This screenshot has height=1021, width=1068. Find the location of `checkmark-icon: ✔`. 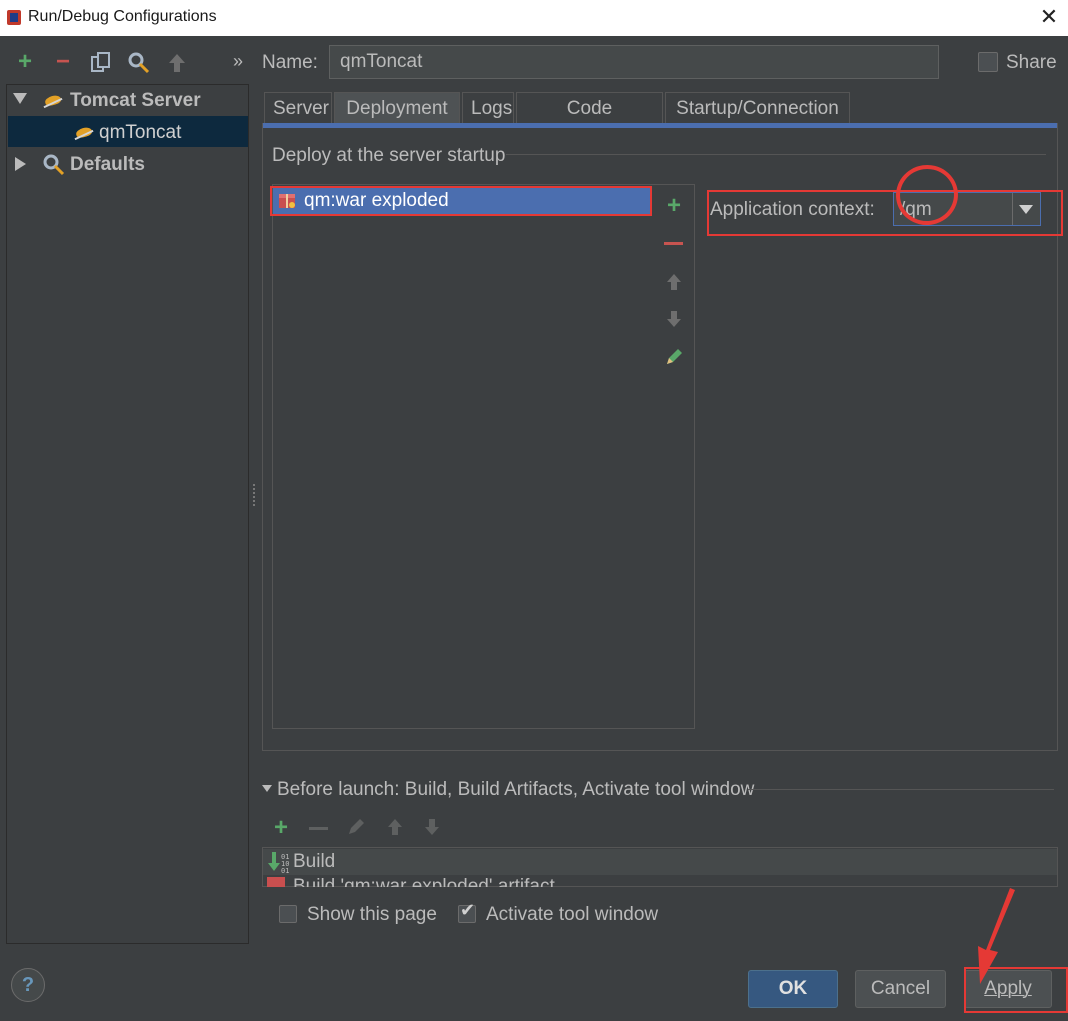

checkmark-icon: ✔ is located at coordinates (468, 910).